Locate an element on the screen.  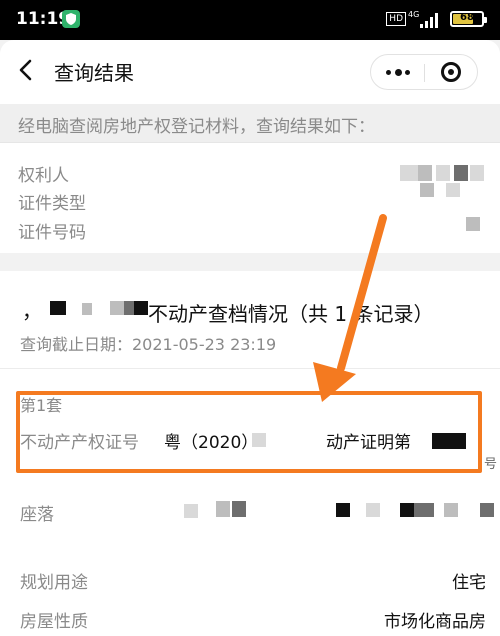
id-number-label: 证件号码 is located at coordinates (52, 233).